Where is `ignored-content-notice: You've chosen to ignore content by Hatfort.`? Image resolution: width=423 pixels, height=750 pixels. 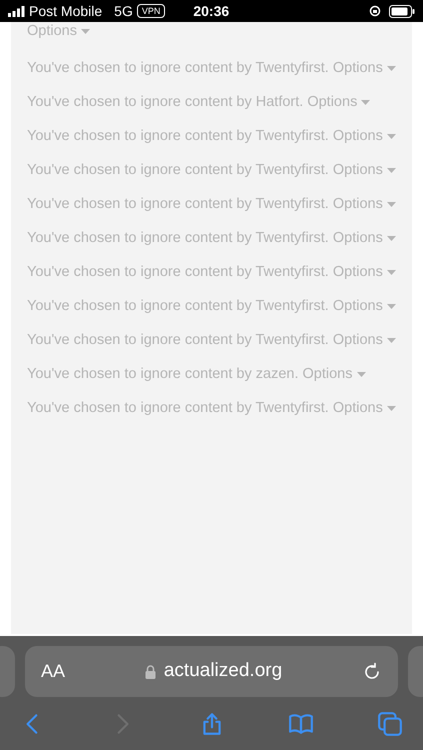 ignored-content-notice: You've chosen to ignore content by Hatfort. is located at coordinates (165, 102).